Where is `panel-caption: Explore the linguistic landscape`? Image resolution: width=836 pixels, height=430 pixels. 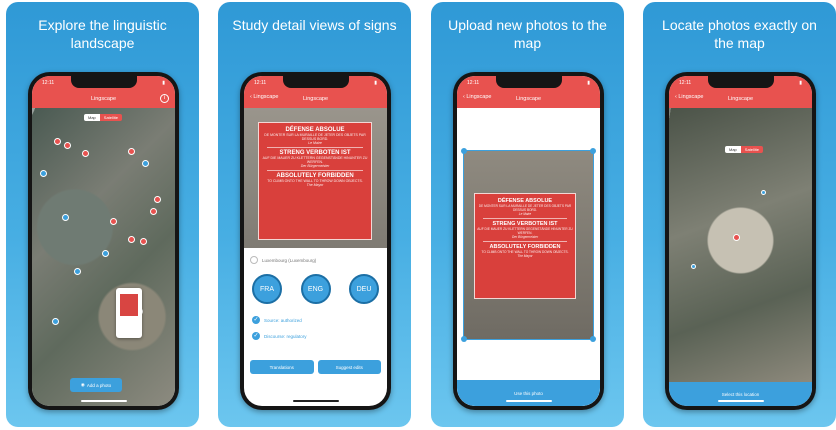 panel-caption: Explore the linguistic landscape is located at coordinates (102, 34).